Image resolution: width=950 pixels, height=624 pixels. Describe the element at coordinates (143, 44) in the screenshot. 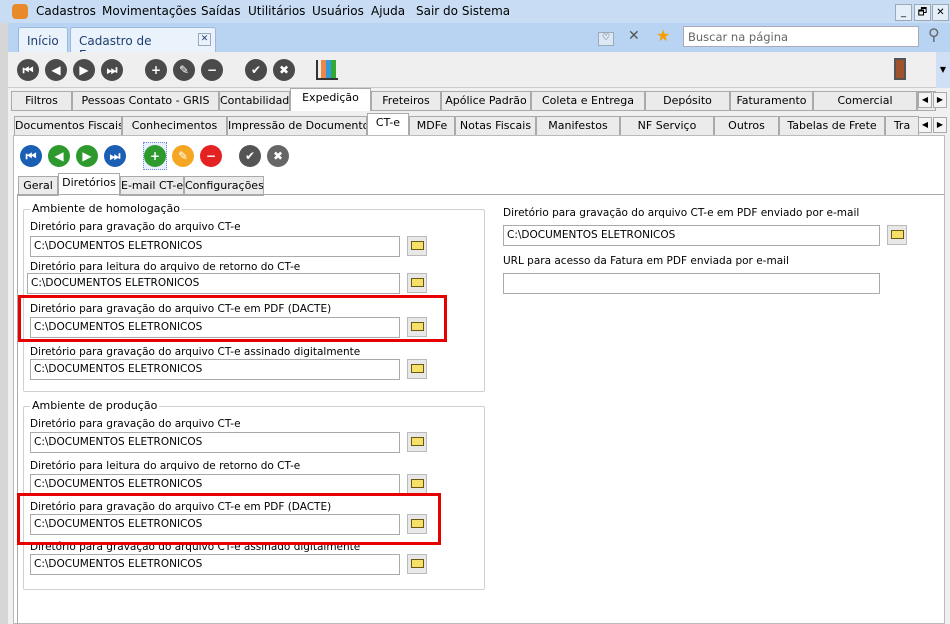

I see `app-tab-cadastro-empresas: Cadastro de Empresas✕` at that location.